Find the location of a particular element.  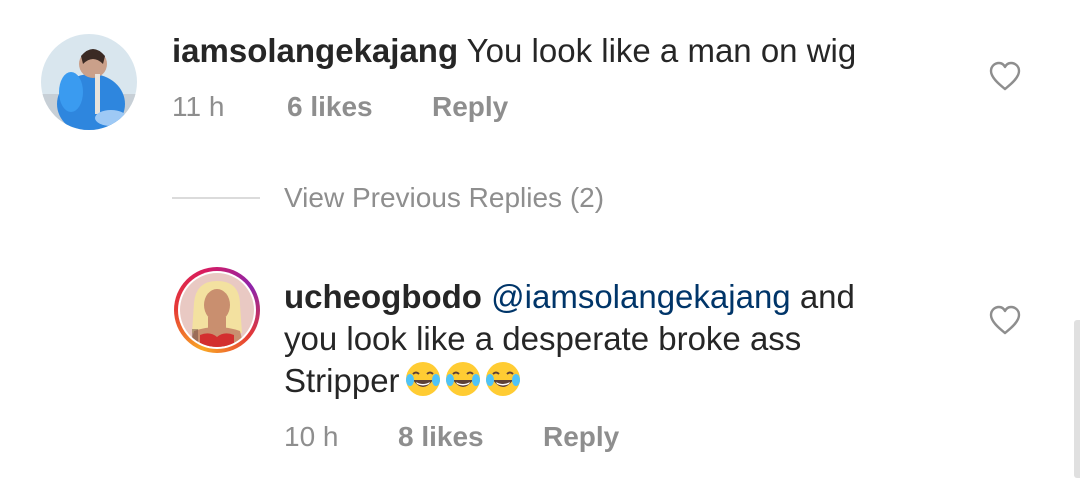

emoji-group is located at coordinates (463, 379).